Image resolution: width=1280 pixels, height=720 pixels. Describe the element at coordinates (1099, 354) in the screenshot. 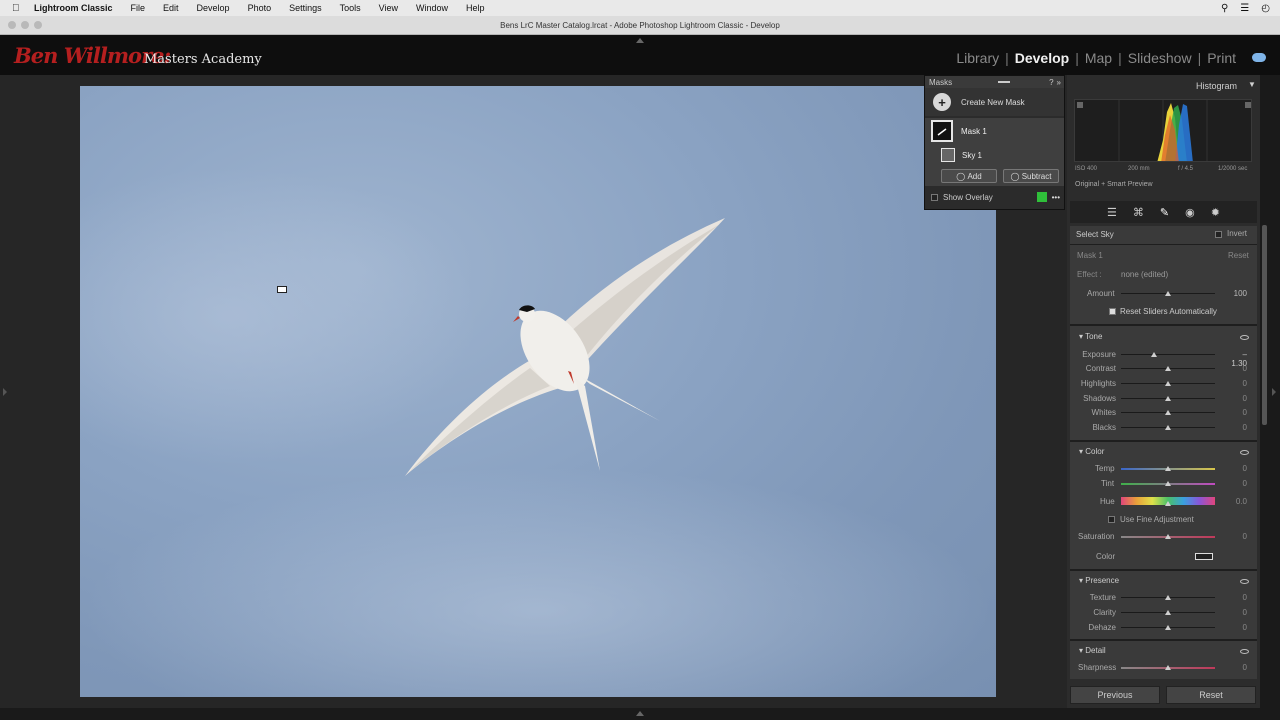

I see `tone-slider-label: Exposure` at that location.